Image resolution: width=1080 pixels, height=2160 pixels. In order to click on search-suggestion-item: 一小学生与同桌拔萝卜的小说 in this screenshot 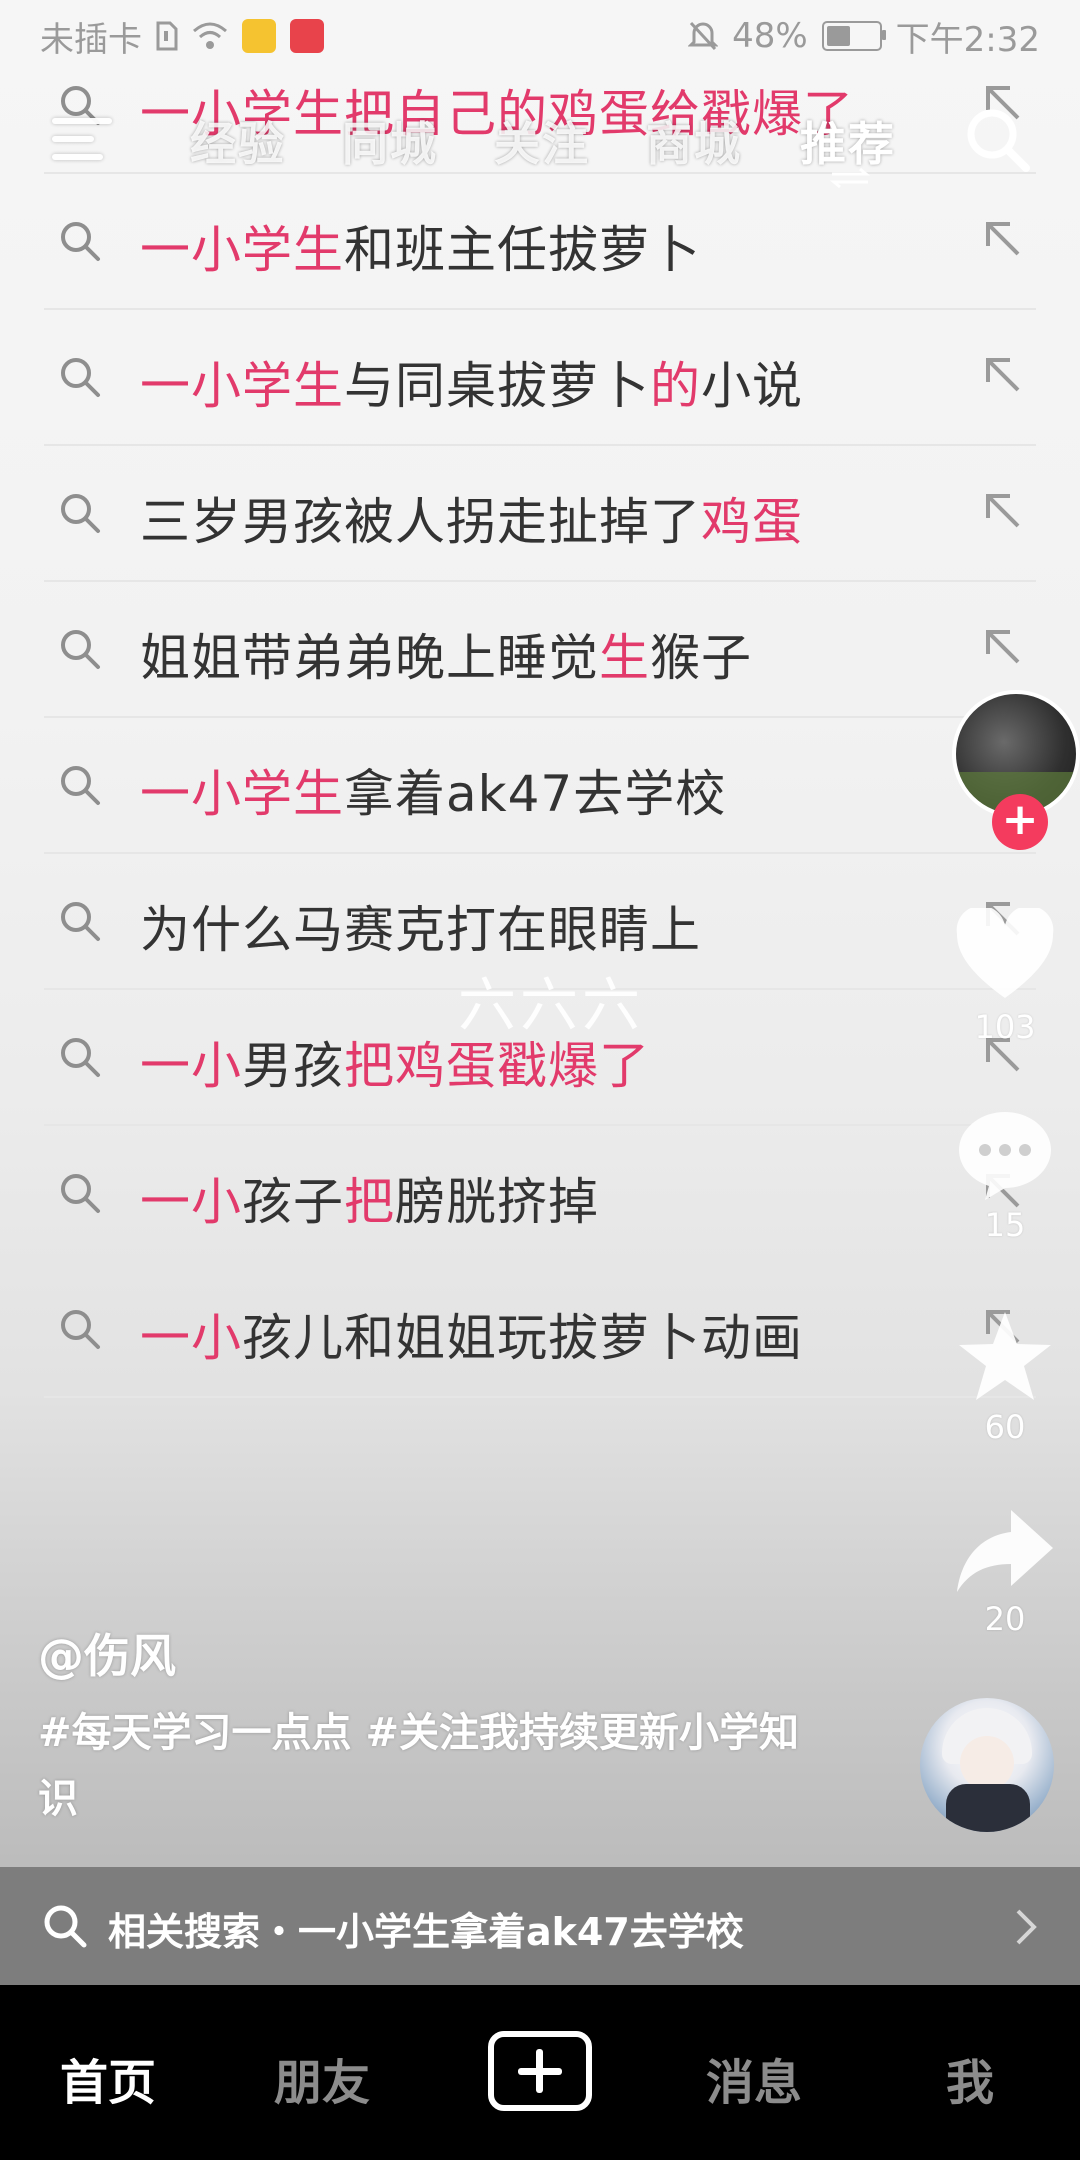, I will do `click(540, 378)`.